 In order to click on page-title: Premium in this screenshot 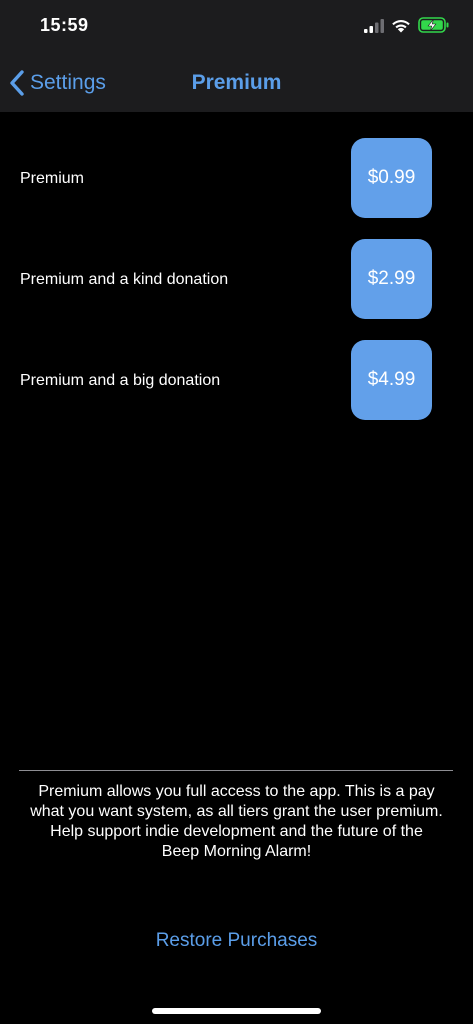, I will do `click(236, 82)`.